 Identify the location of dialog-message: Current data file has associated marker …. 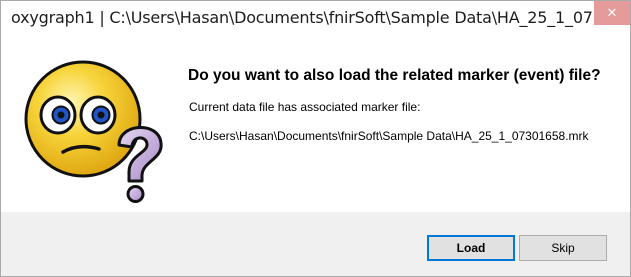
(305, 107).